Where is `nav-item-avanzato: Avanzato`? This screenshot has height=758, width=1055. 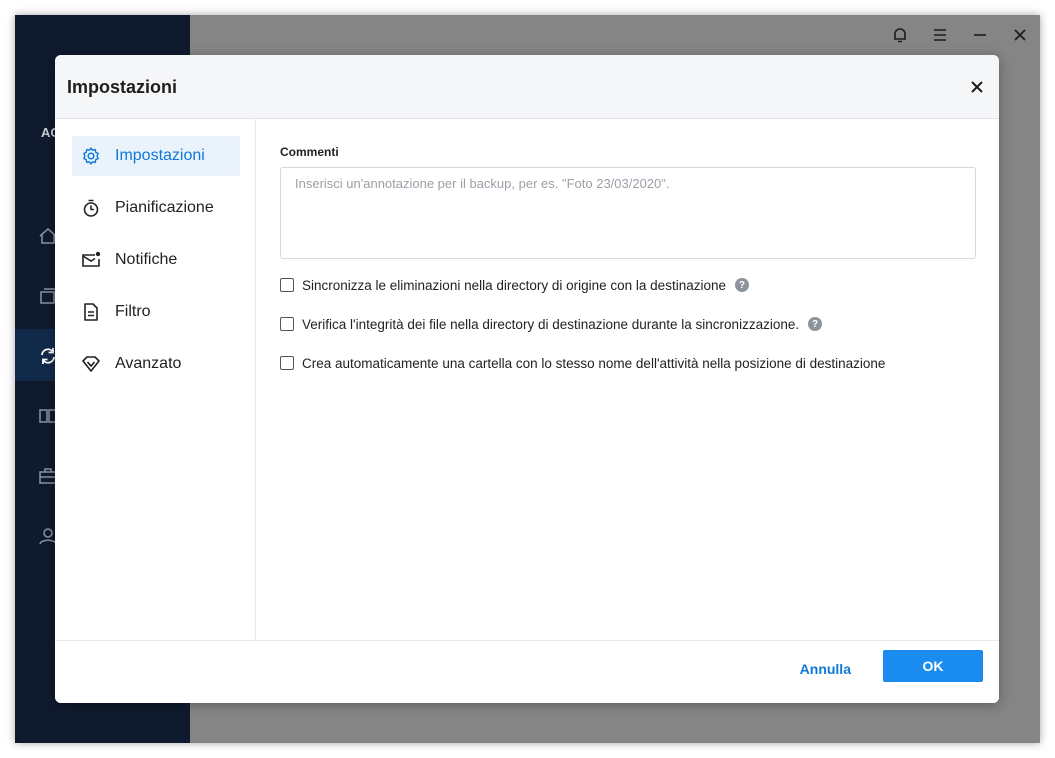
nav-item-avanzato: Avanzato is located at coordinates (156, 364).